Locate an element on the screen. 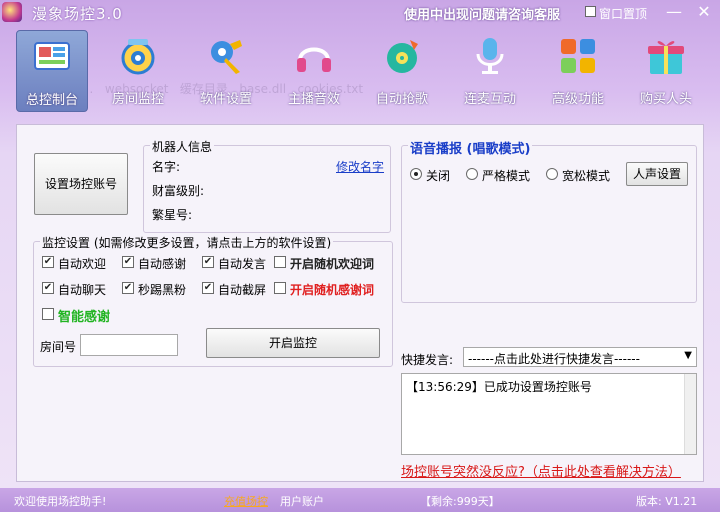 The height and width of the screenshot is (512, 720). random-welcome-checkbox is located at coordinates (280, 262).